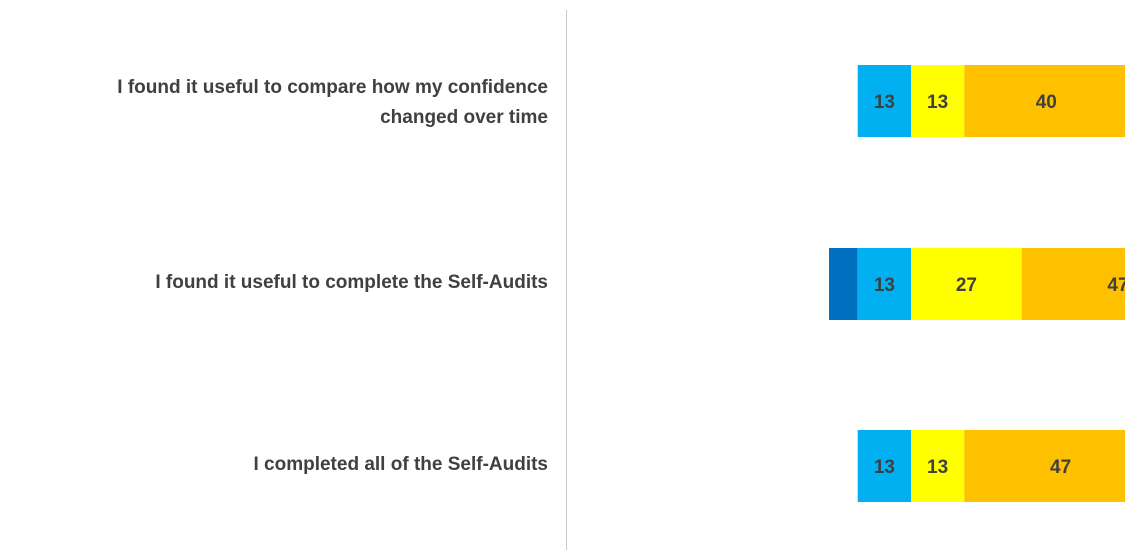  What do you see at coordinates (937, 467) in the screenshot?
I see `data-label-2-2: 13` at bounding box center [937, 467].